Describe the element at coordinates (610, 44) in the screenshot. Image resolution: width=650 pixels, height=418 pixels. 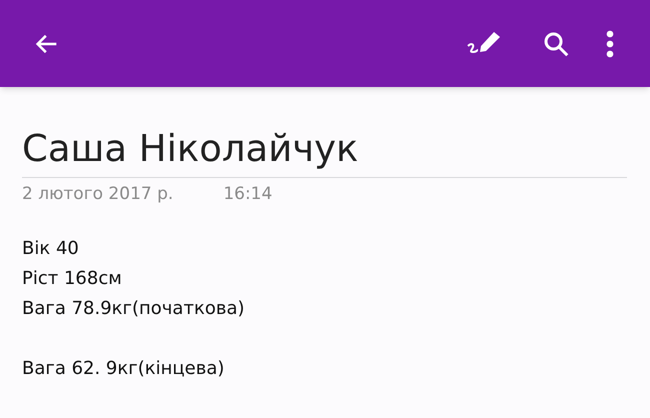
I see `more-vertical-icon` at that location.